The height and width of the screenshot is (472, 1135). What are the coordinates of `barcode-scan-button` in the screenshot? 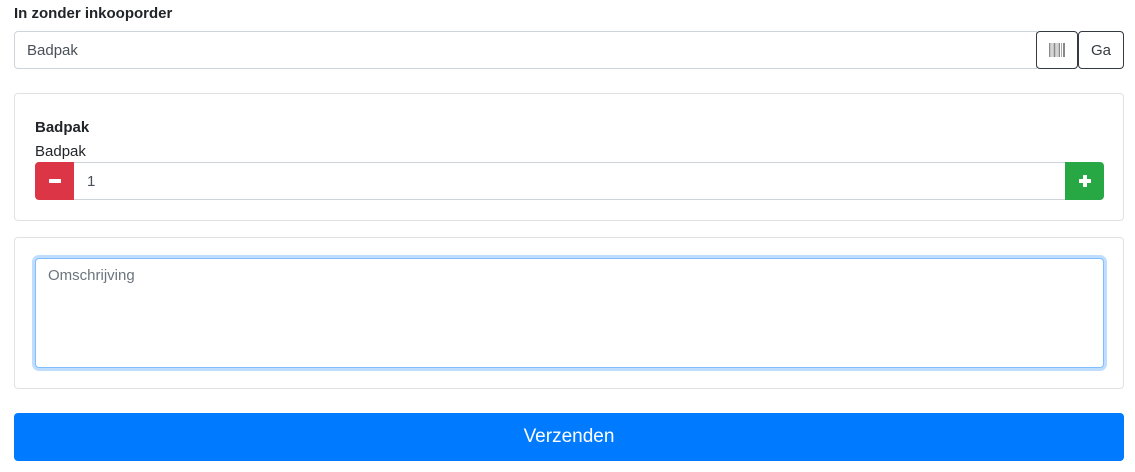 It's located at (1057, 50).